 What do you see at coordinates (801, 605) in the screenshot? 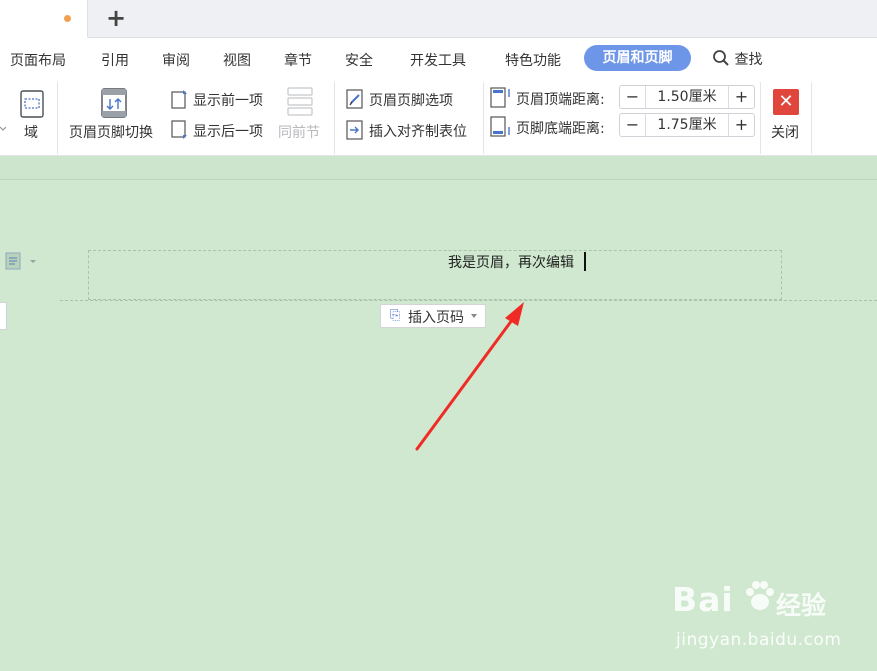
I see `watermark-tail: 经验` at bounding box center [801, 605].